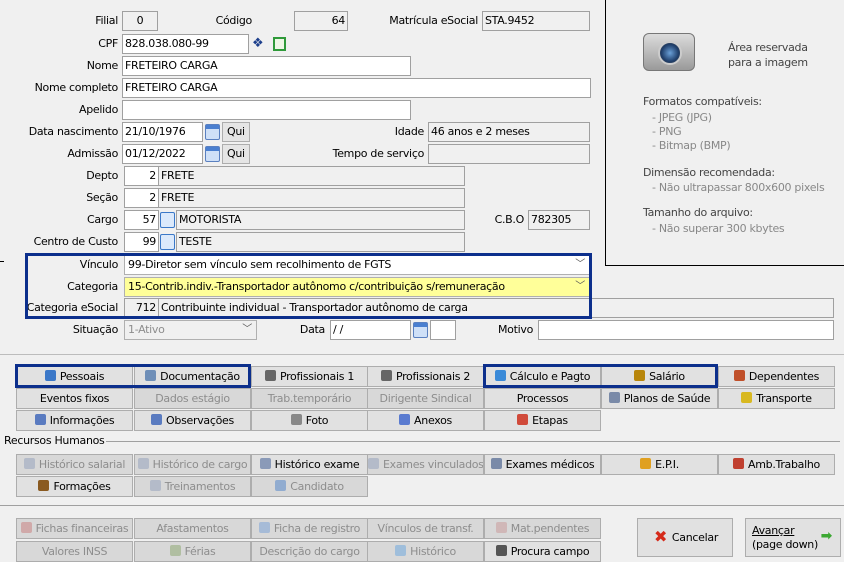  I want to click on button-label: Histórico de cargo, so click(200, 464).